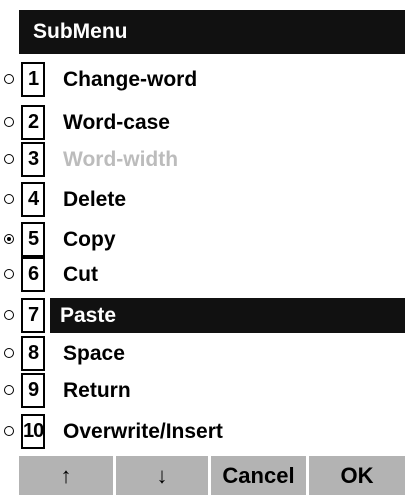 Image resolution: width=411 pixels, height=495 pixels. Describe the element at coordinates (121, 159) in the screenshot. I see `item-label: Word-width` at that location.